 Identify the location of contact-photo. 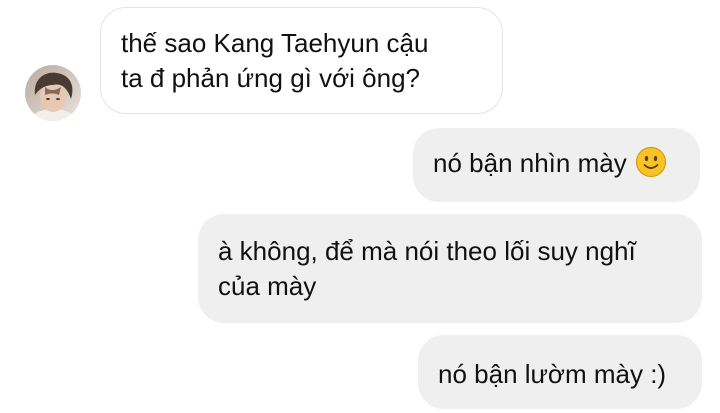
(53, 93).